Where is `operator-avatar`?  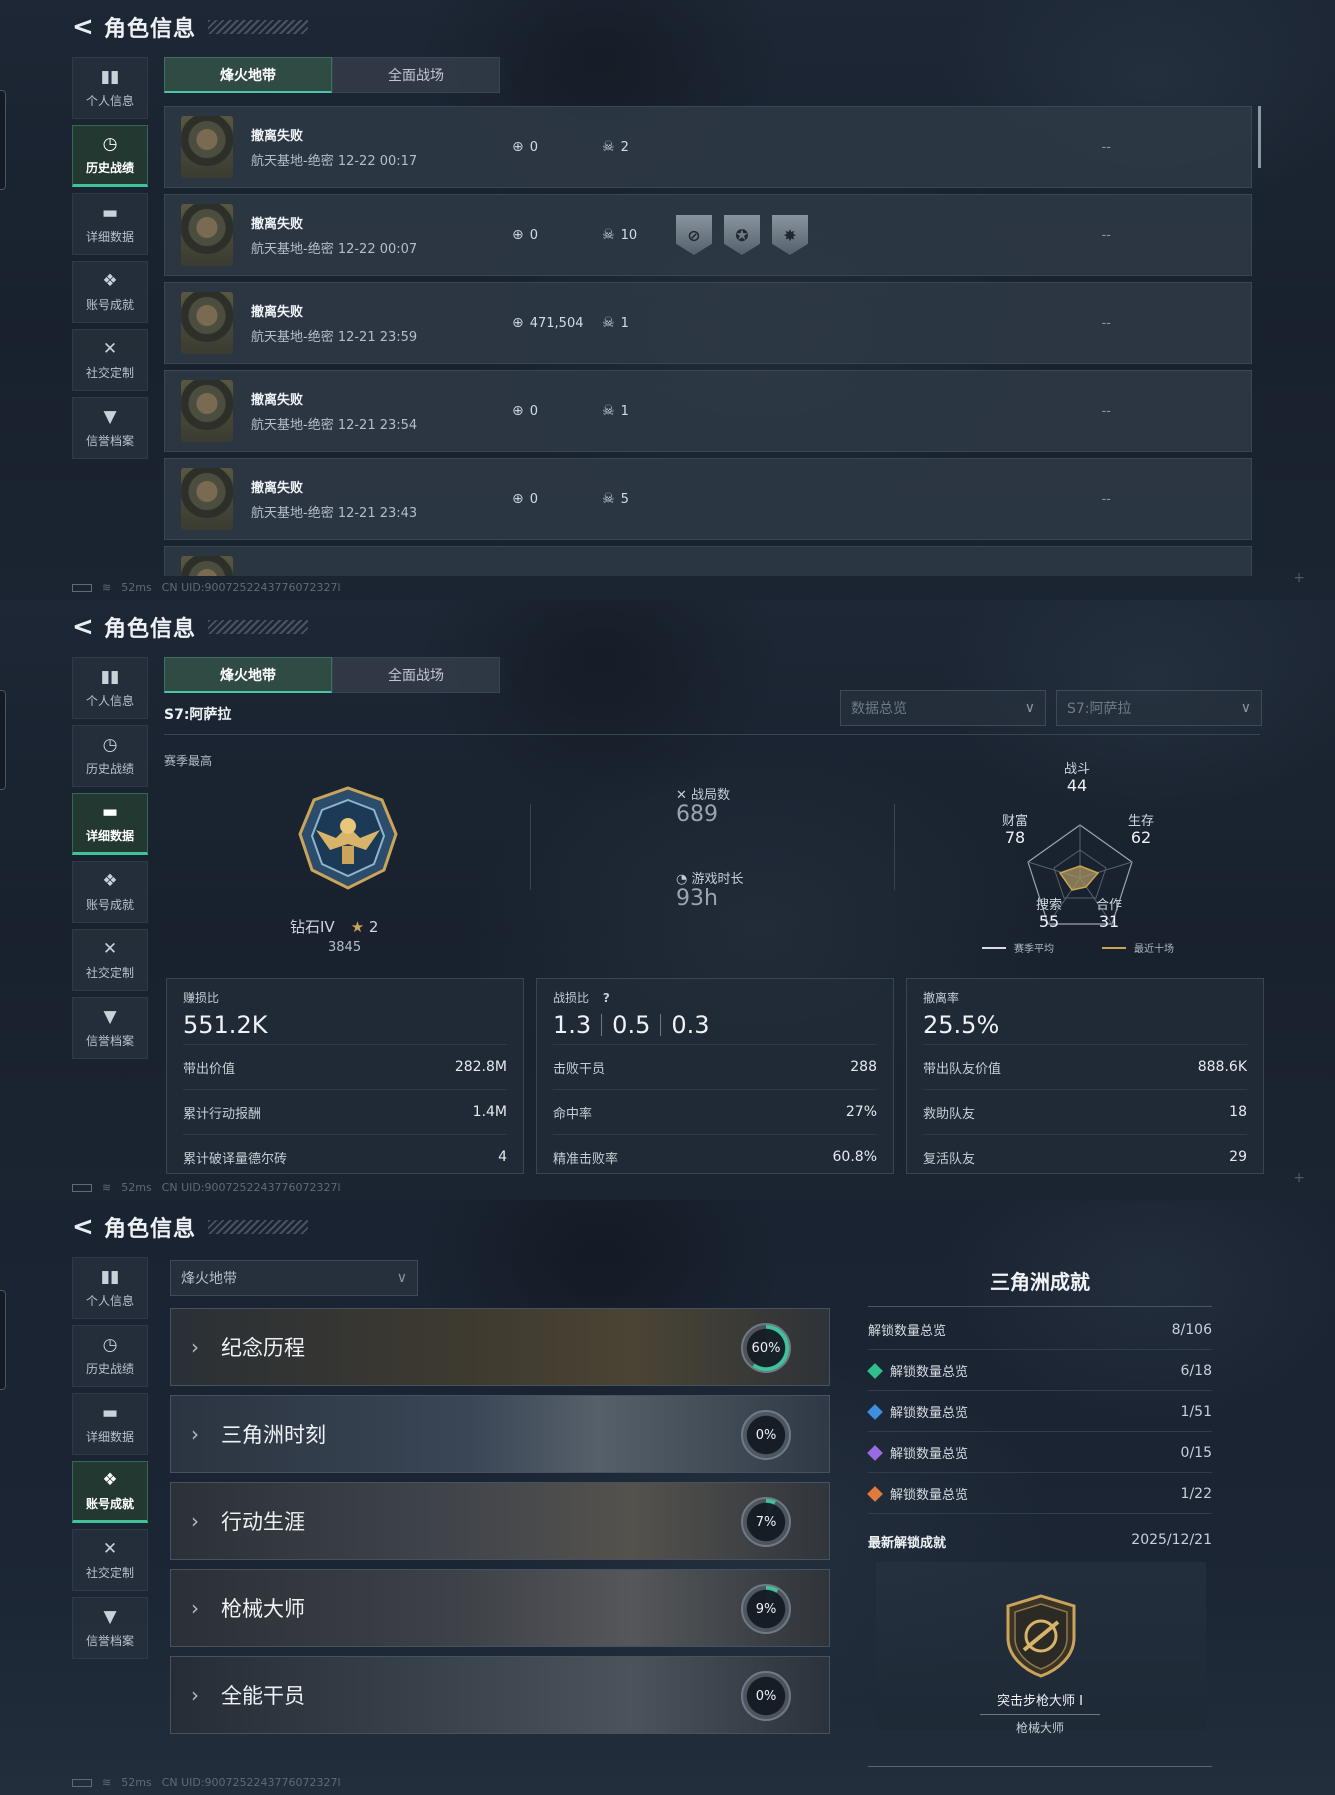 operator-avatar is located at coordinates (207, 235).